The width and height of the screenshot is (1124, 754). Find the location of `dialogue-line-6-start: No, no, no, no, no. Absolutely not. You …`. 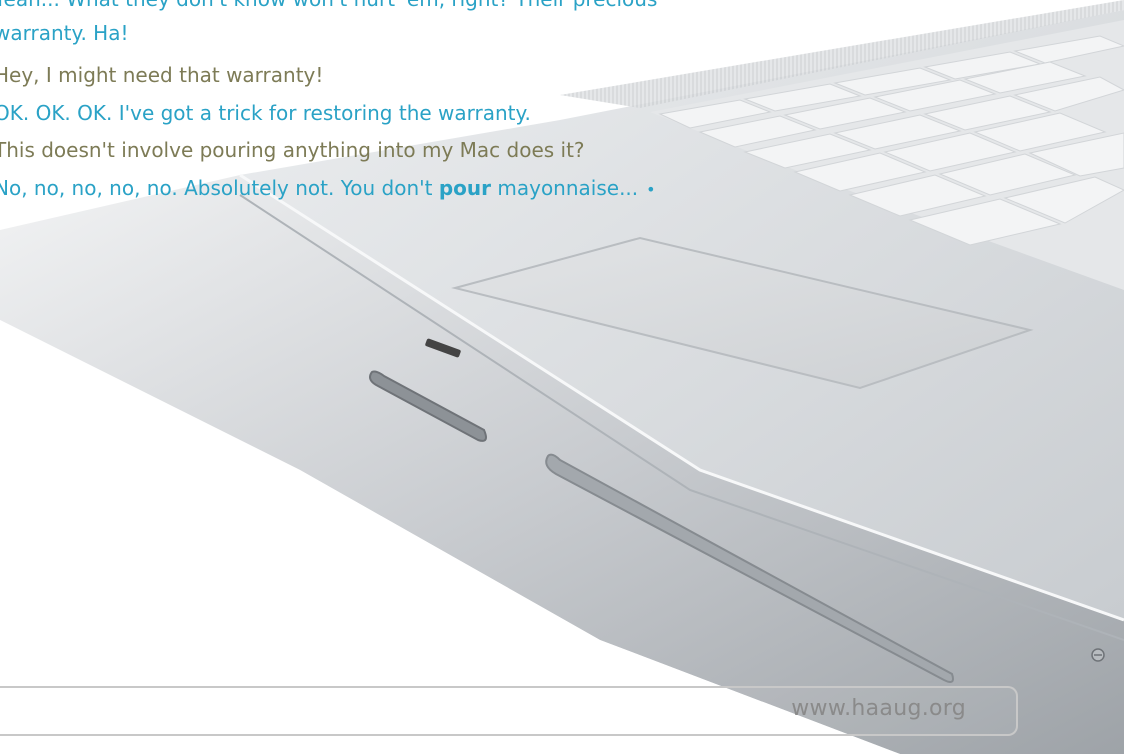

dialogue-line-6-start: No, no, no, no, no. Absolutely not. You … is located at coordinates (219, 188).